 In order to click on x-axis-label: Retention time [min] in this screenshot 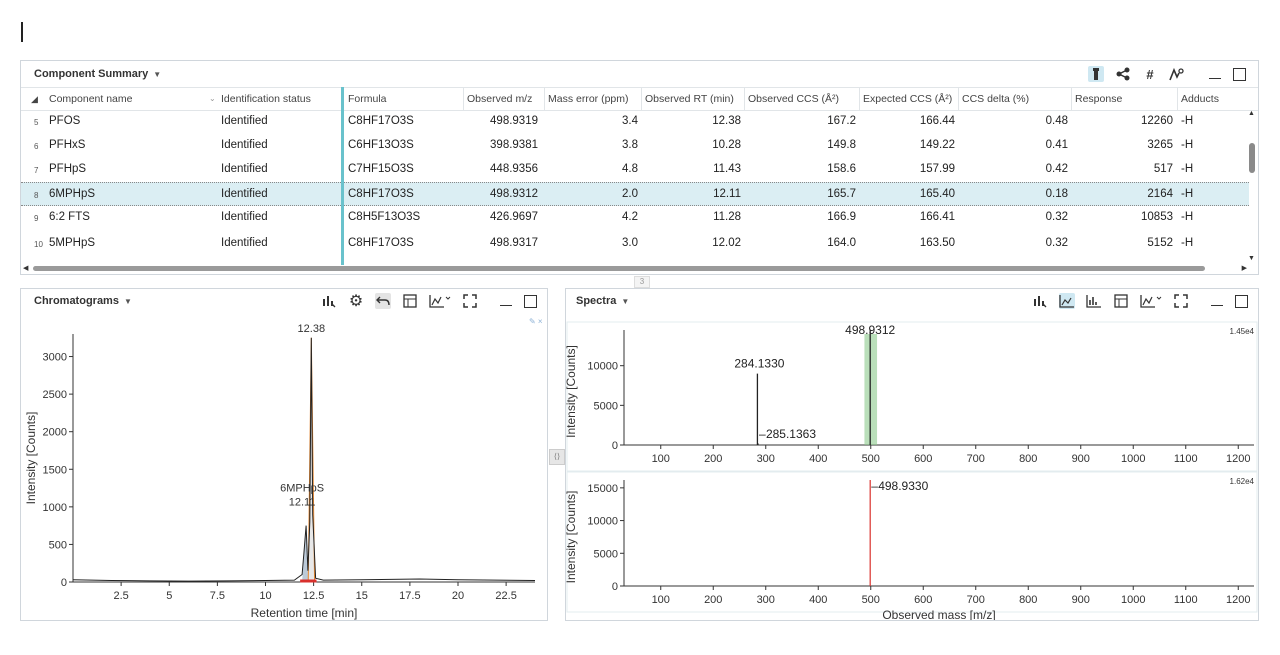, I will do `click(304, 613)`.